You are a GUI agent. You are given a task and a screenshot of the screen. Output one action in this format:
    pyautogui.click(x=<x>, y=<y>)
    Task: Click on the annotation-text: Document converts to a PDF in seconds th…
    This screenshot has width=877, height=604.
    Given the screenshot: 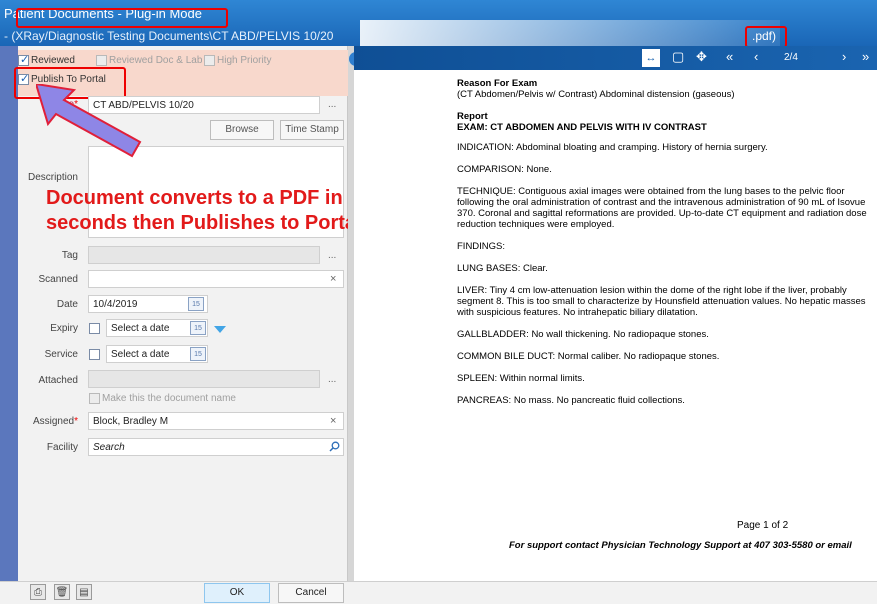 What is the action you would take?
    pyautogui.click(x=204, y=210)
    